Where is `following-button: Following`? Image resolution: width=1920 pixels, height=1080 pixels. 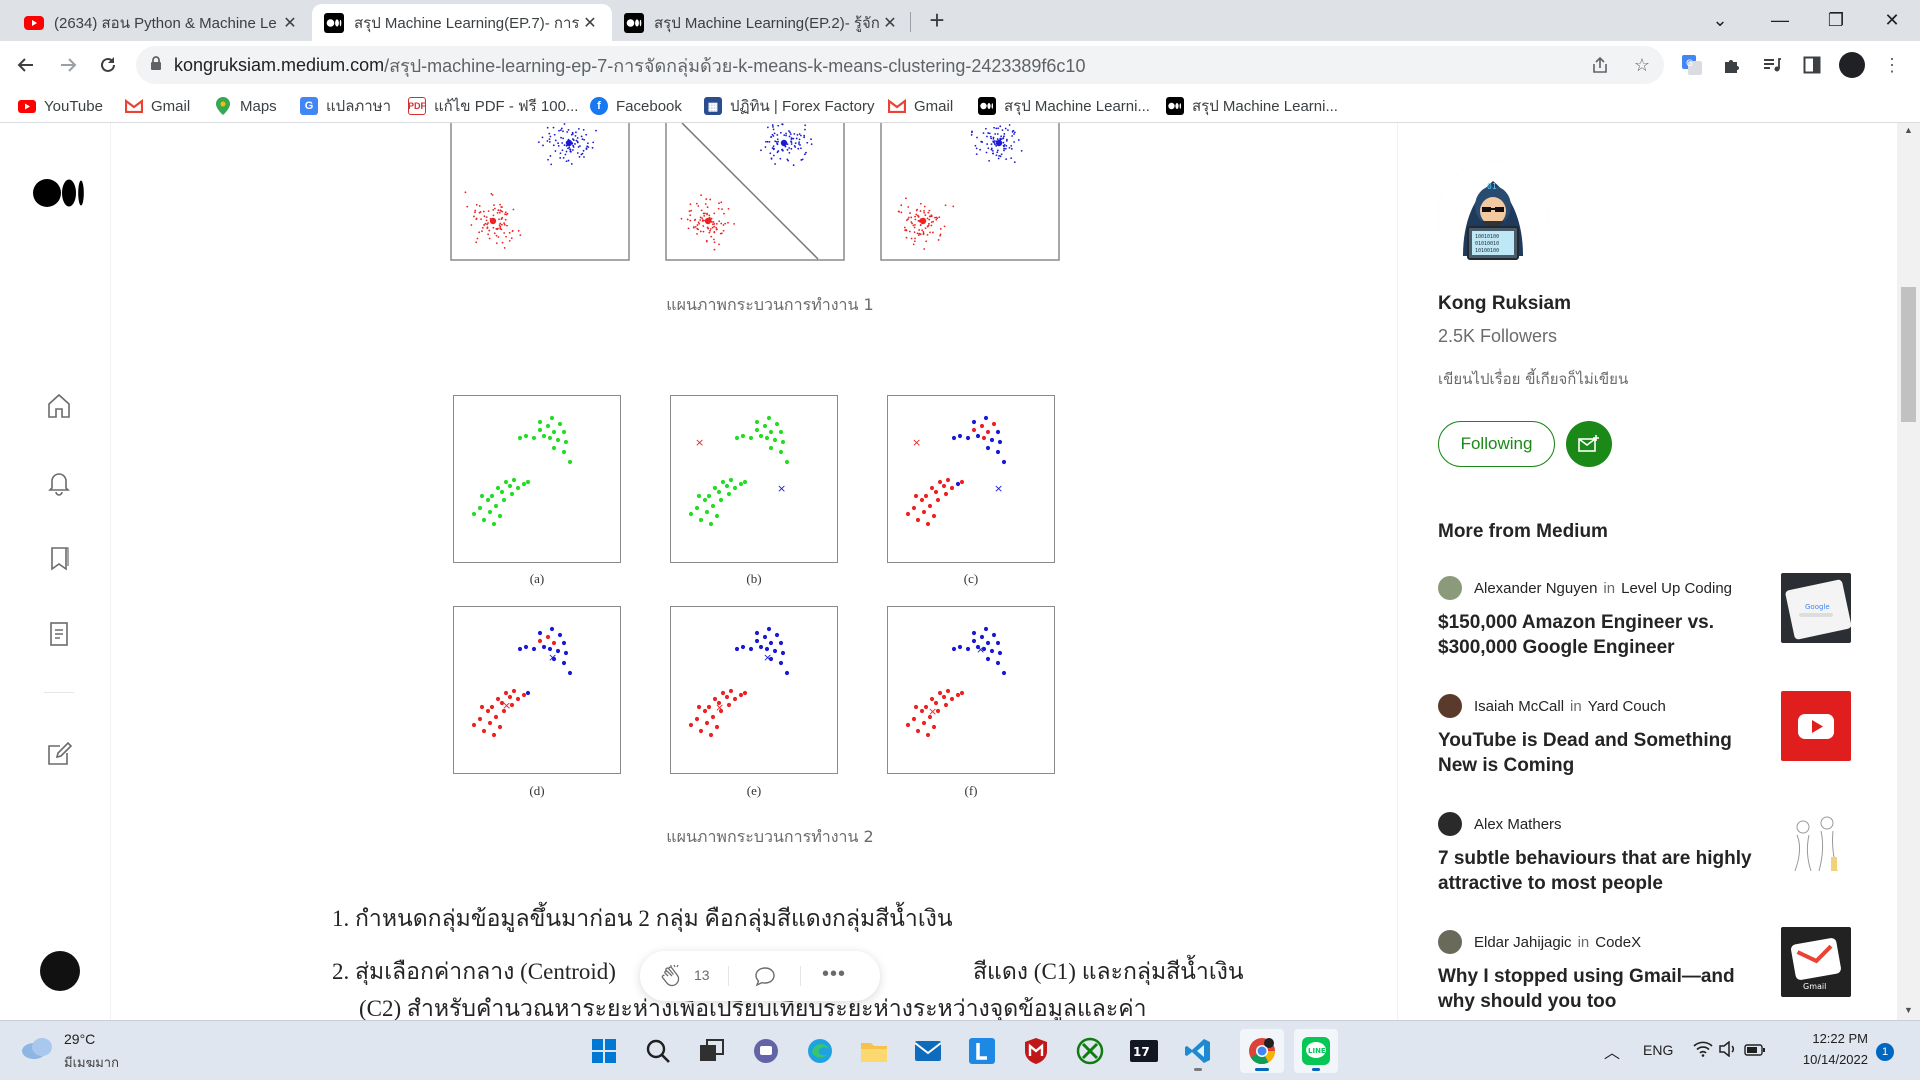 following-button: Following is located at coordinates (1496, 444).